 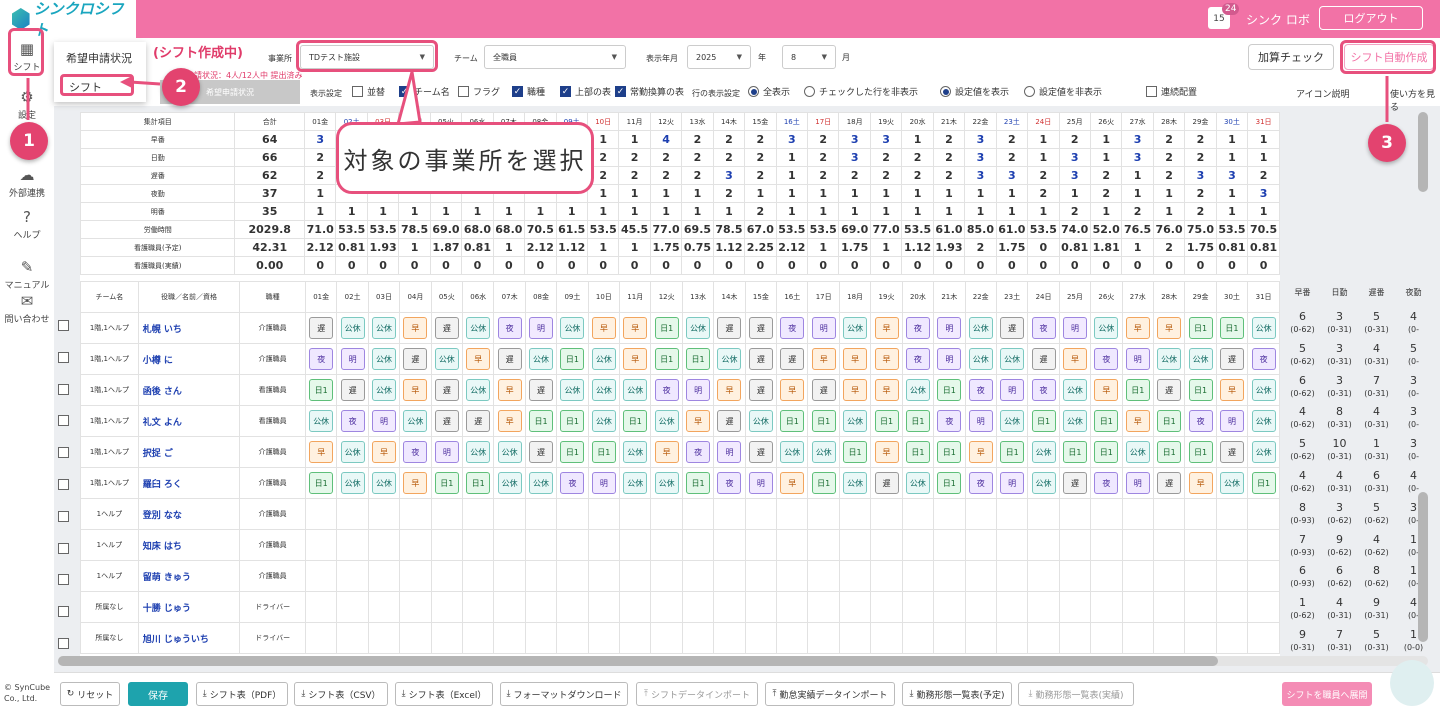 I want to click on display-checkbox-0: 並替, so click(x=368, y=91).